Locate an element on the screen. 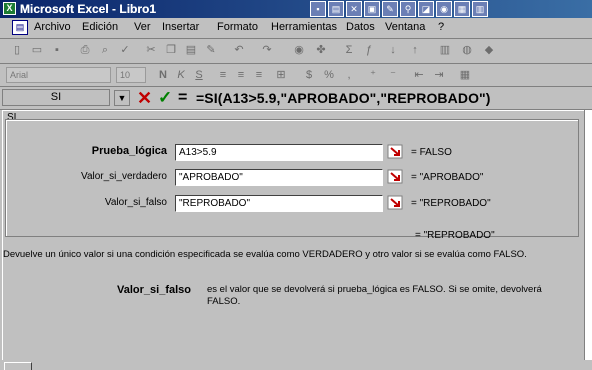 The width and height of the screenshot is (592, 370). help-button is located at coordinates (18, 366).